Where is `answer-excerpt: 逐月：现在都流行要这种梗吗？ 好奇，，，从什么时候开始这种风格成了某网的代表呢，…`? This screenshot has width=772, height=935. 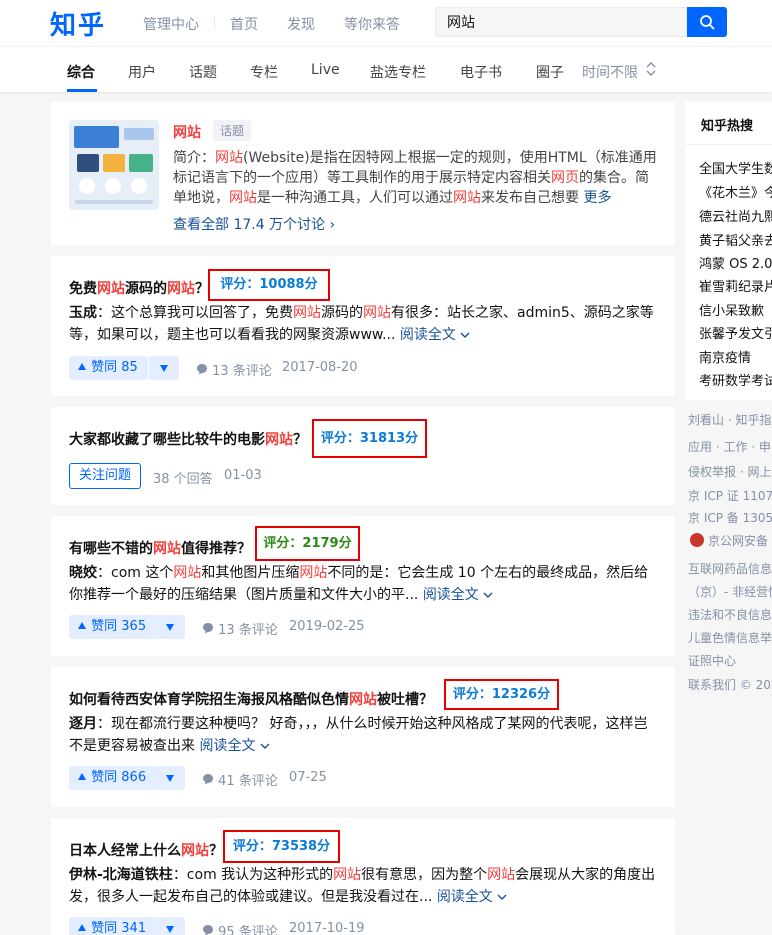
answer-excerpt: 逐月：现在都流行要这种梗吗？ 好奇，，，从什么时候开始这种风格成了某网的代表呢，… is located at coordinates (365, 735).